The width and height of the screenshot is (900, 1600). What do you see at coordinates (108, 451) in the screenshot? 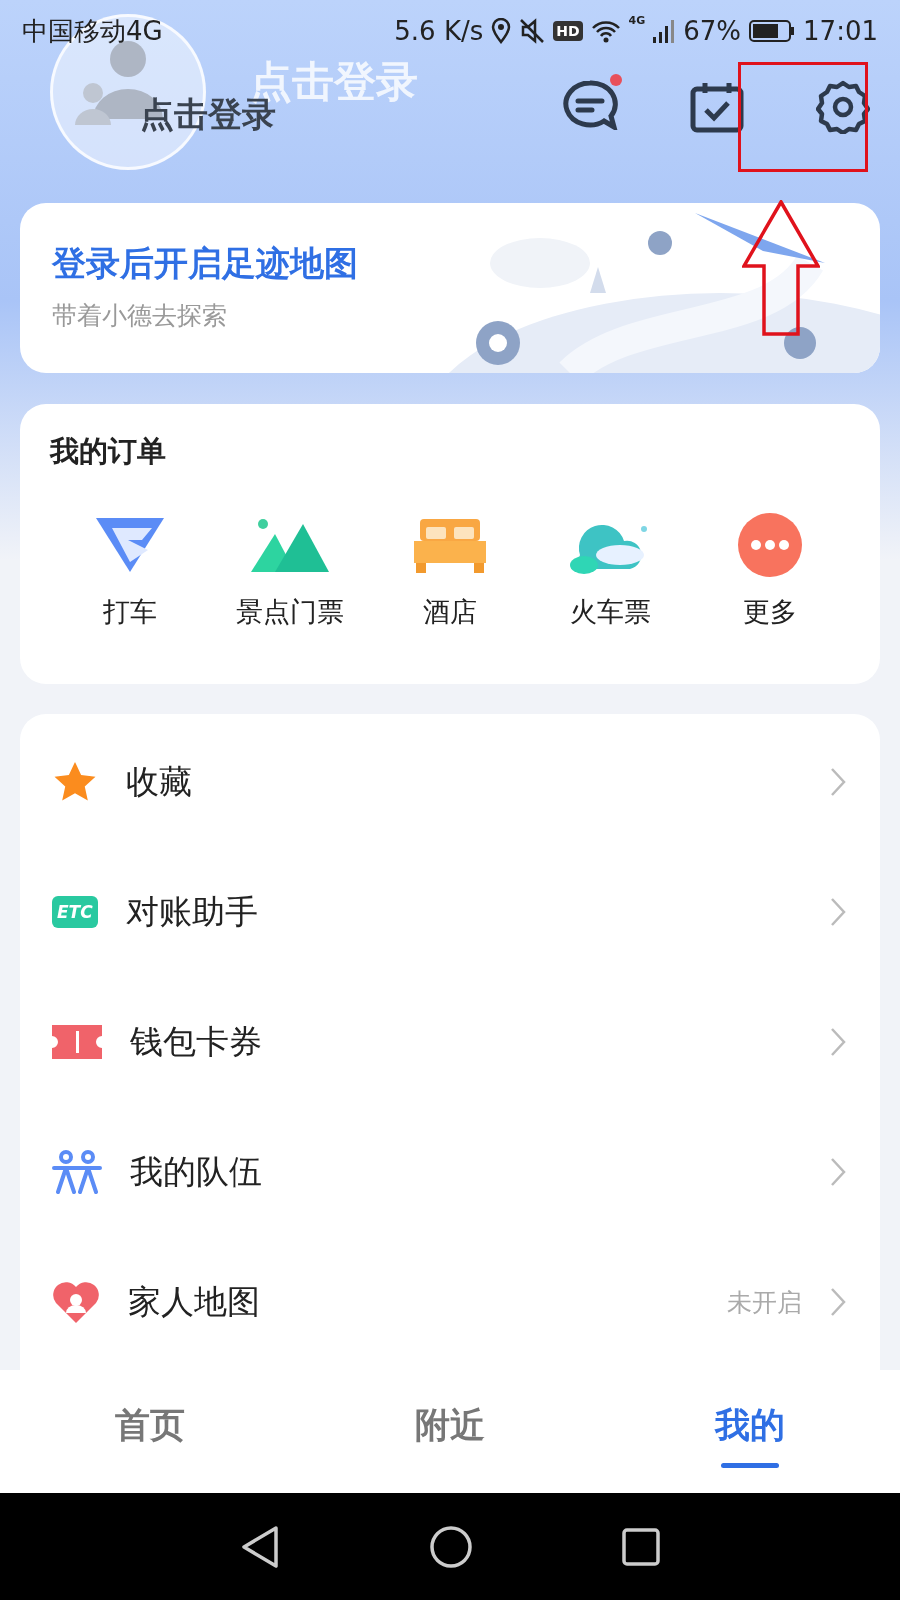
I see `orders-title: 我的订单` at bounding box center [108, 451].